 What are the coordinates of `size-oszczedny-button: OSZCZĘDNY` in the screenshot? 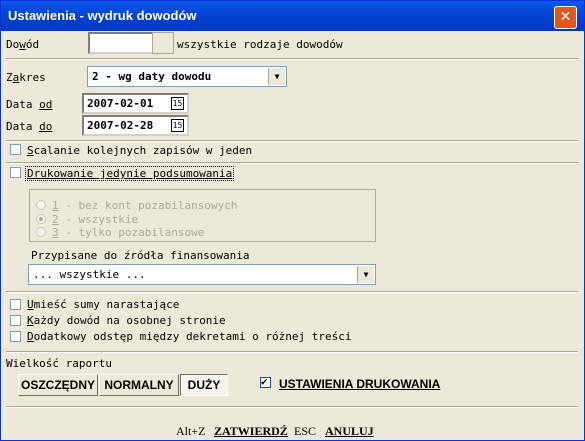 It's located at (58, 385).